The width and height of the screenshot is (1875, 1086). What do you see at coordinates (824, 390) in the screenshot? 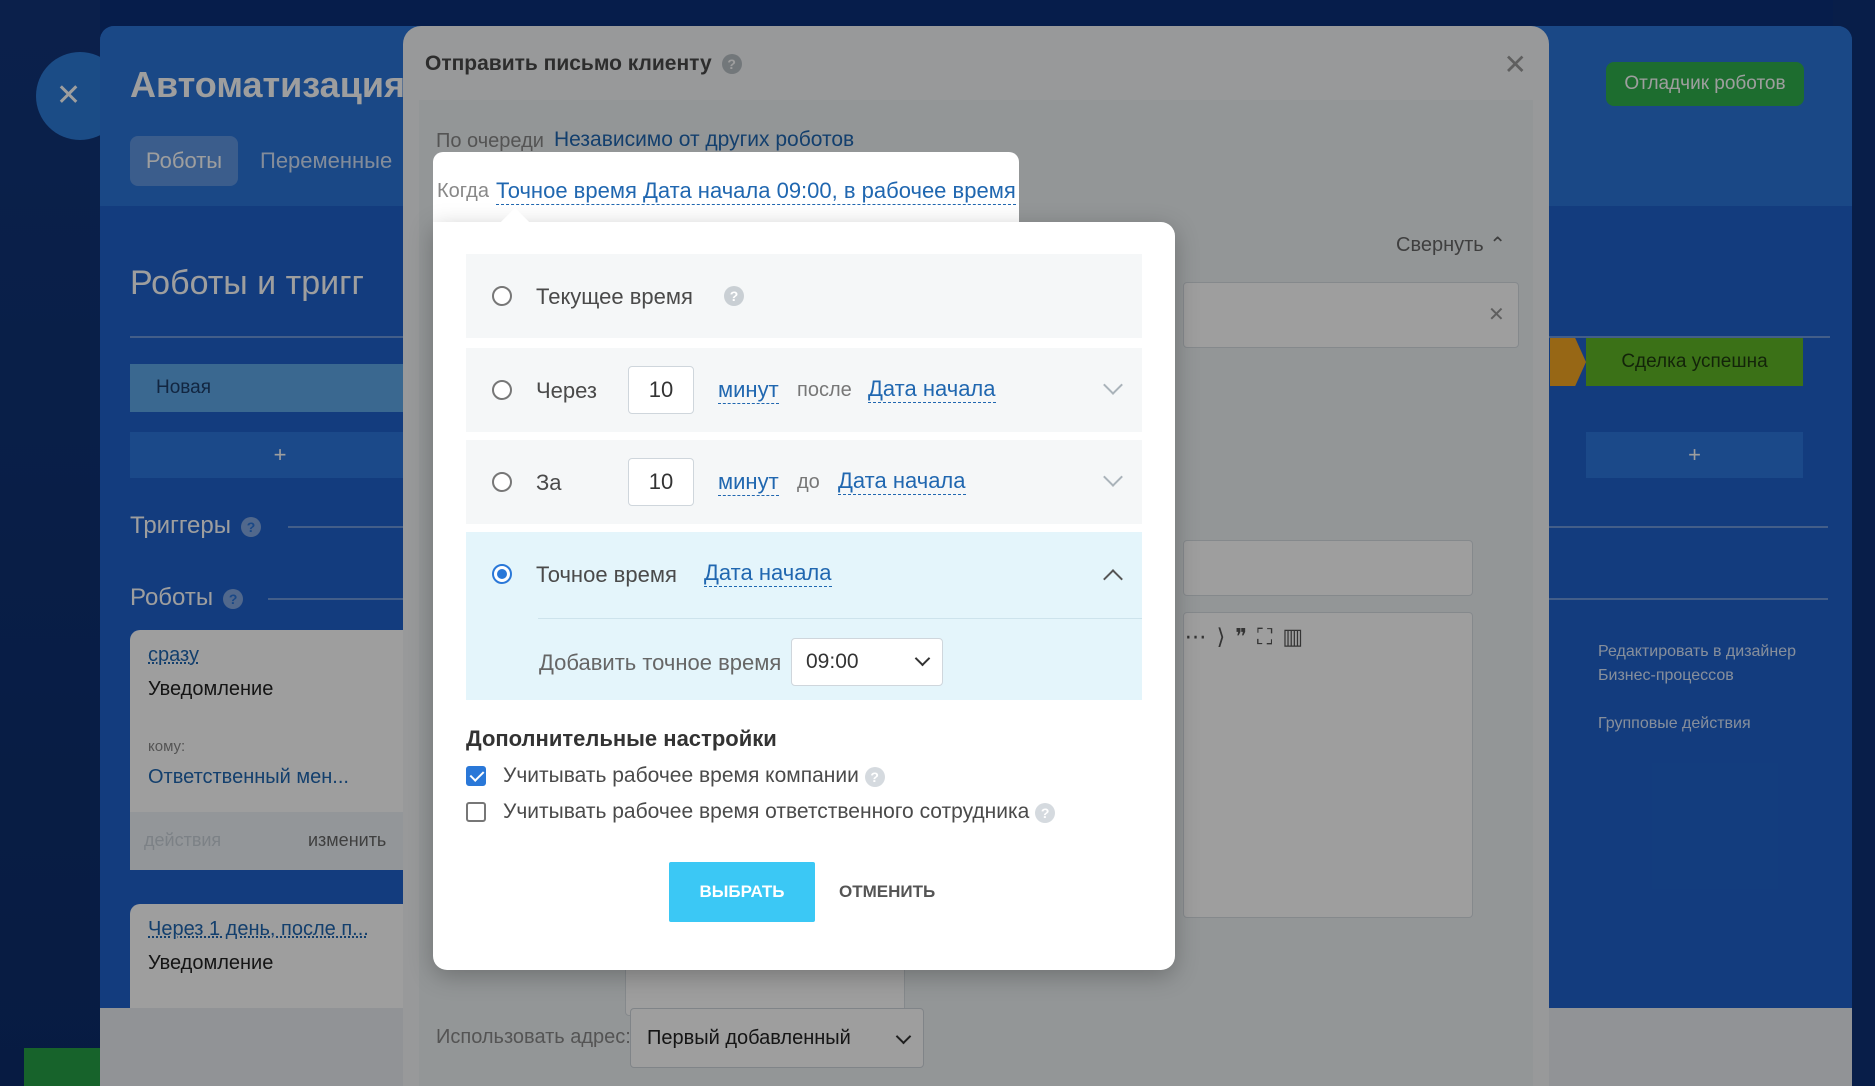
I see `after-relation: после` at bounding box center [824, 390].